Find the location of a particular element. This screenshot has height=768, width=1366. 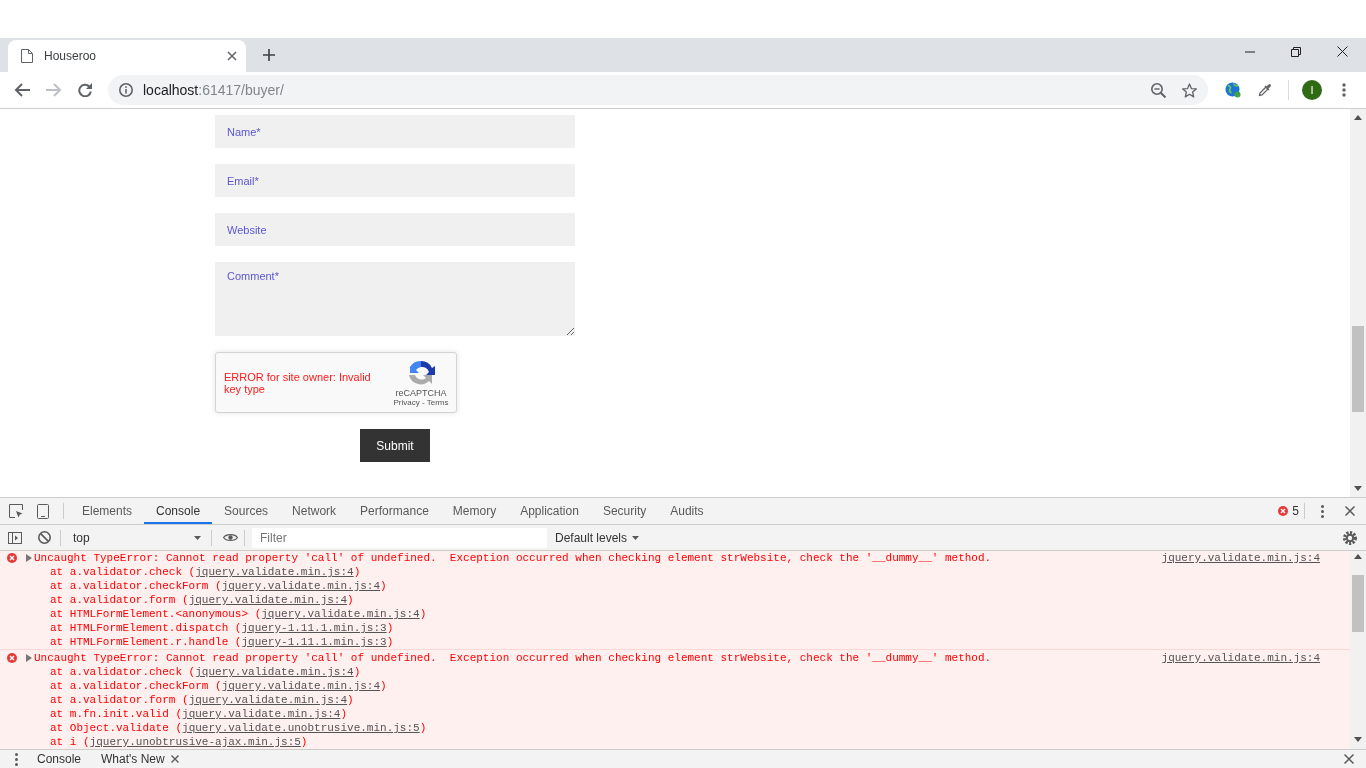

captcha-error-text: ERROR for site owner: Invalid key type is located at coordinates (298, 382).